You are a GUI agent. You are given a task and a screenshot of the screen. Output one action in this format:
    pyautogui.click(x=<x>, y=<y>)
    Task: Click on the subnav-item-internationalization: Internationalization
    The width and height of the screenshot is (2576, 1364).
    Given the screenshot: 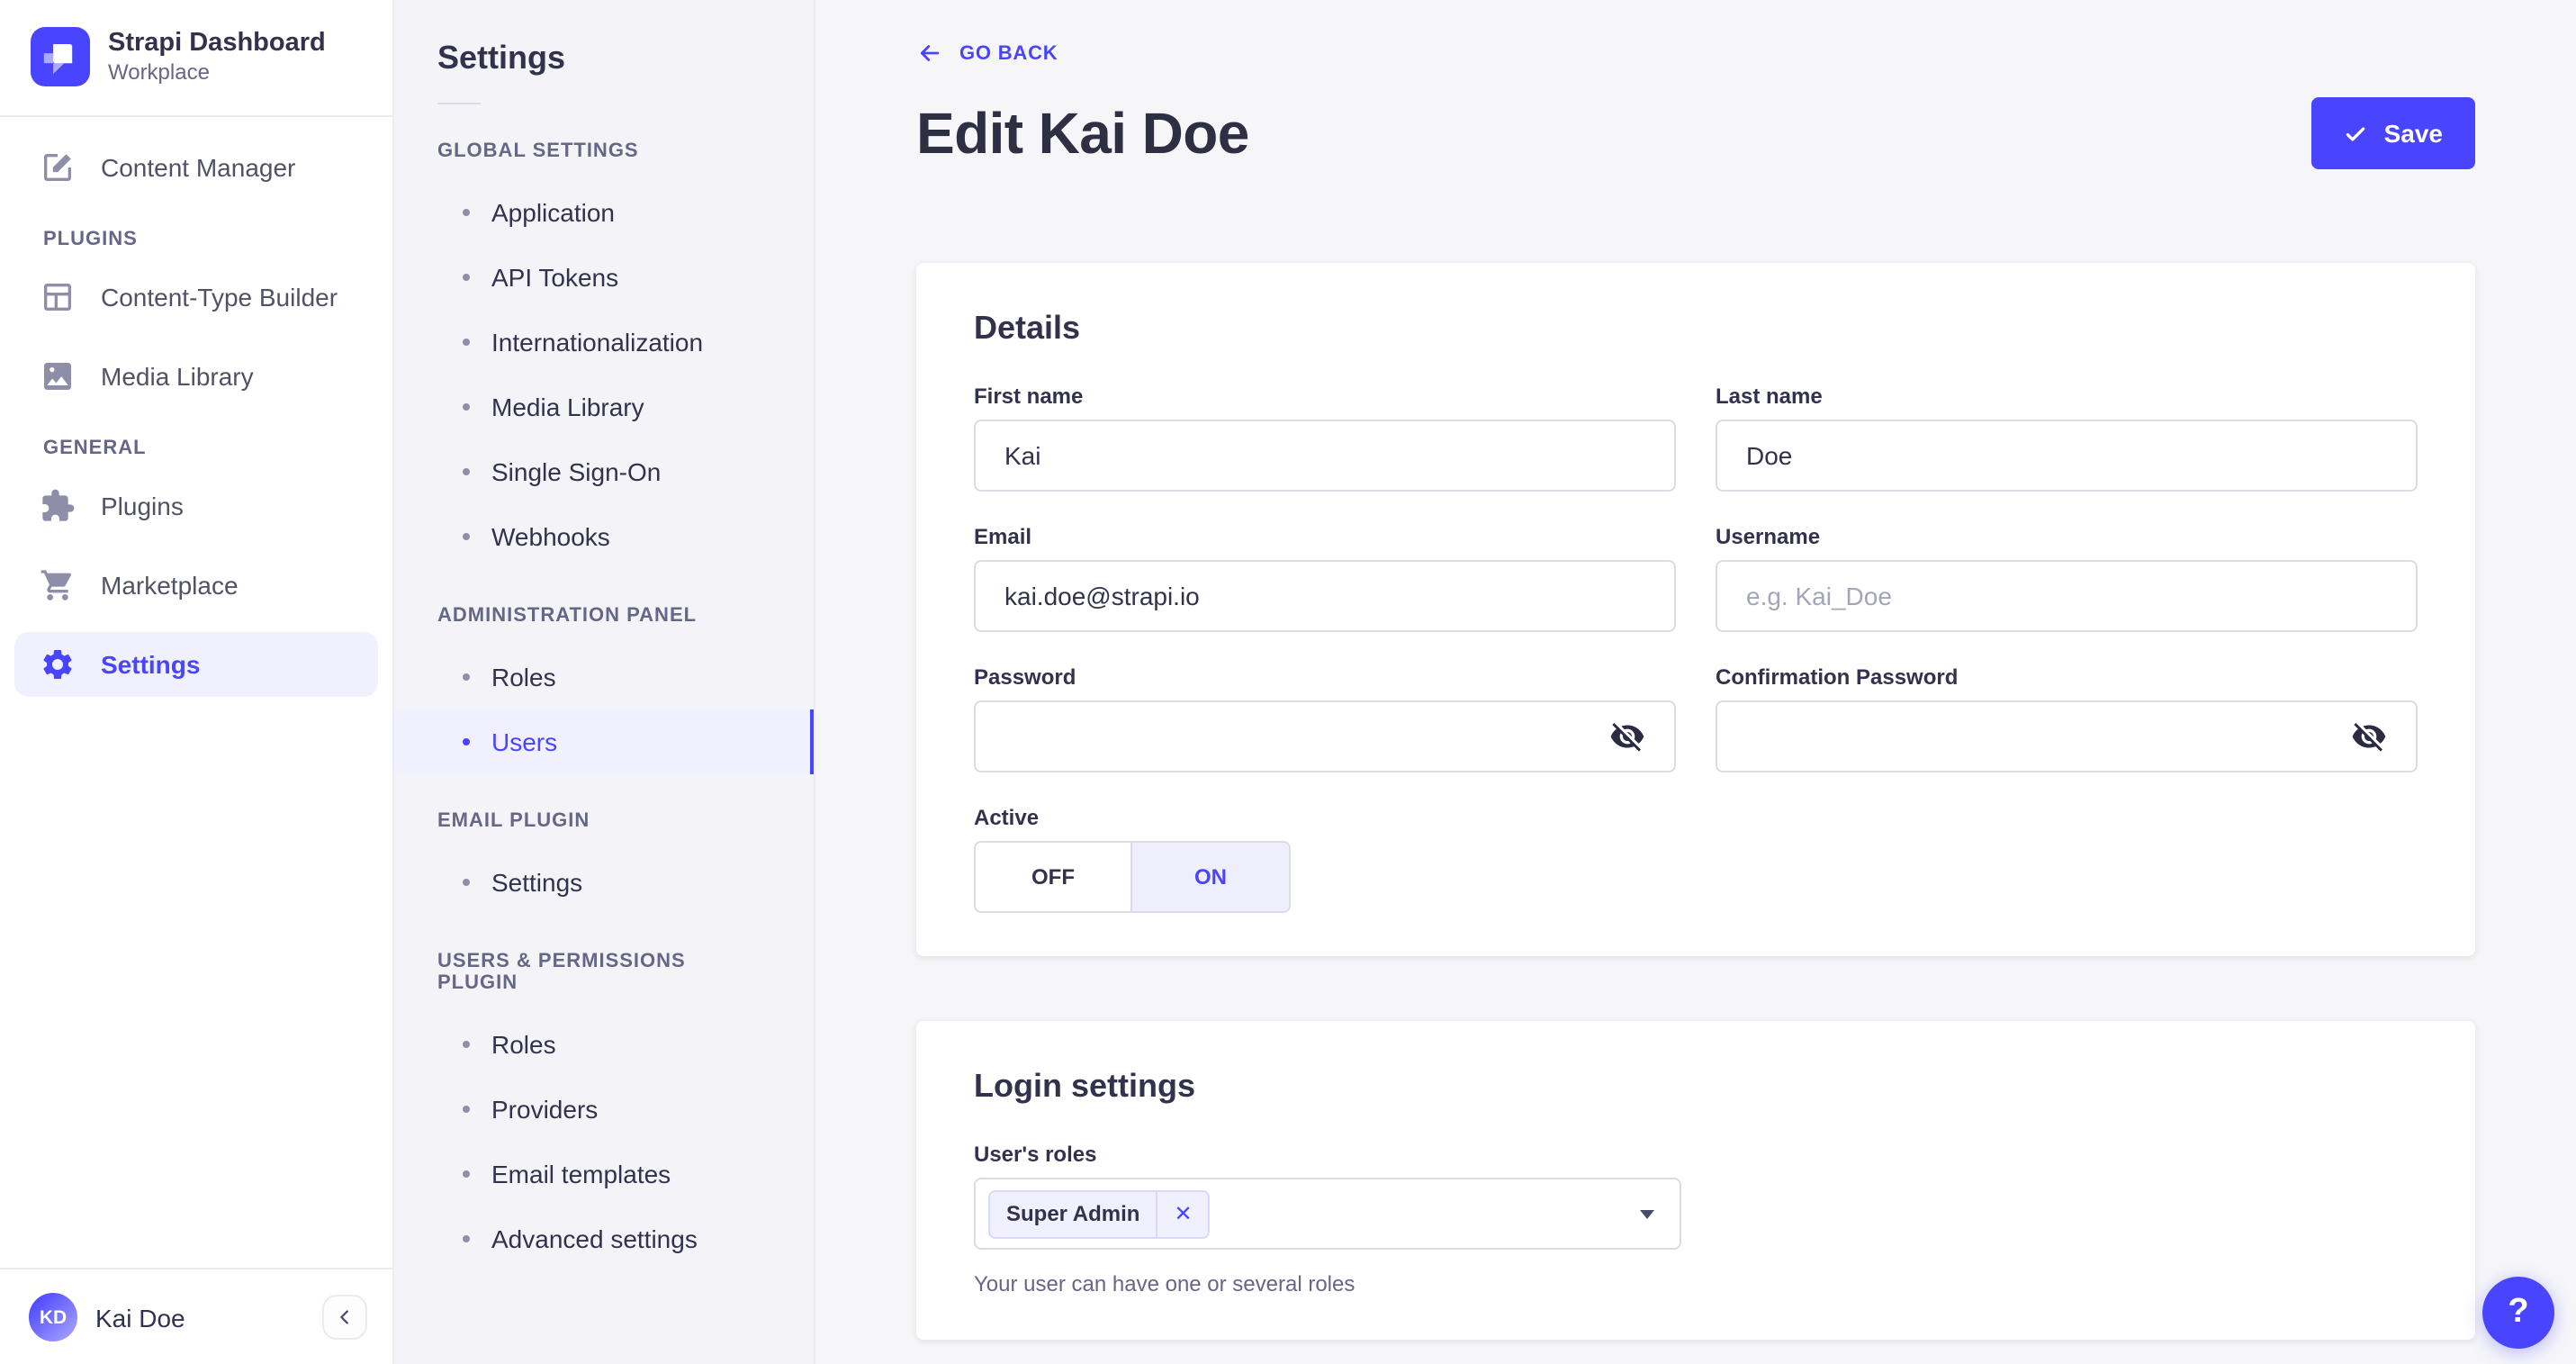 What is the action you would take?
    pyautogui.click(x=604, y=342)
    